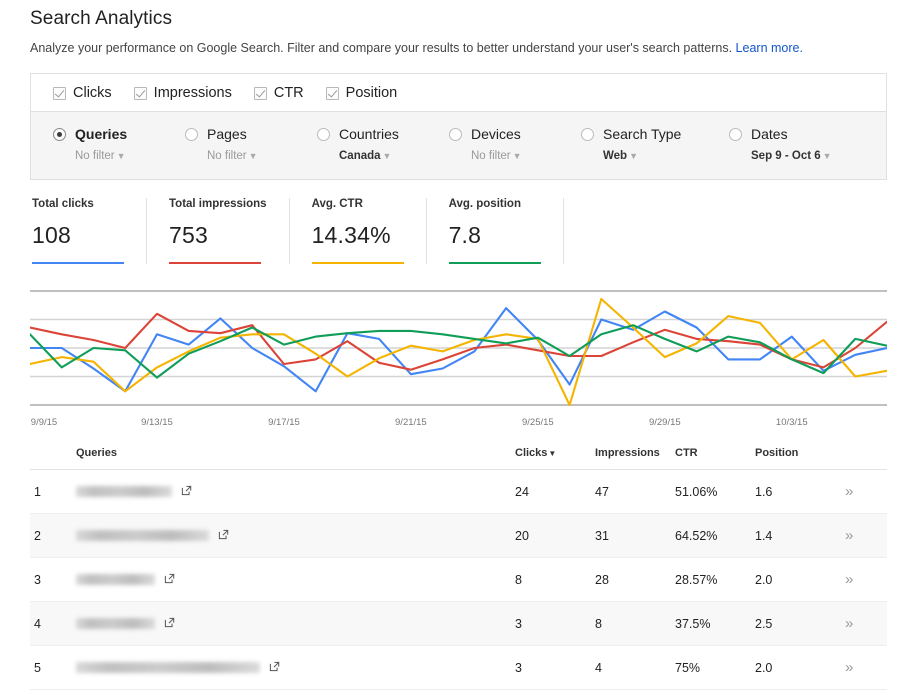 The image size is (917, 690). Describe the element at coordinates (44, 422) in the screenshot. I see `x-axis-tick-label: 9/9/15` at that location.